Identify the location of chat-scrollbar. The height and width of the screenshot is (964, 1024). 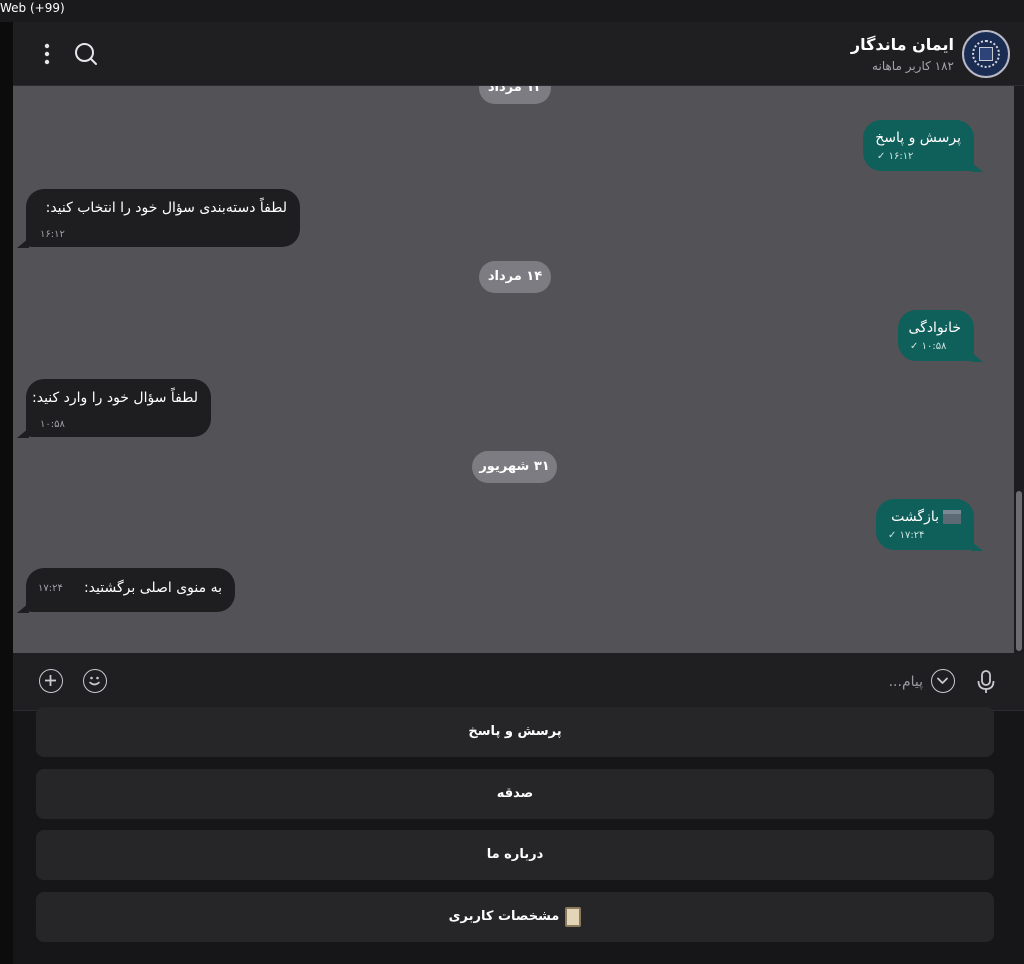
(1019, 369).